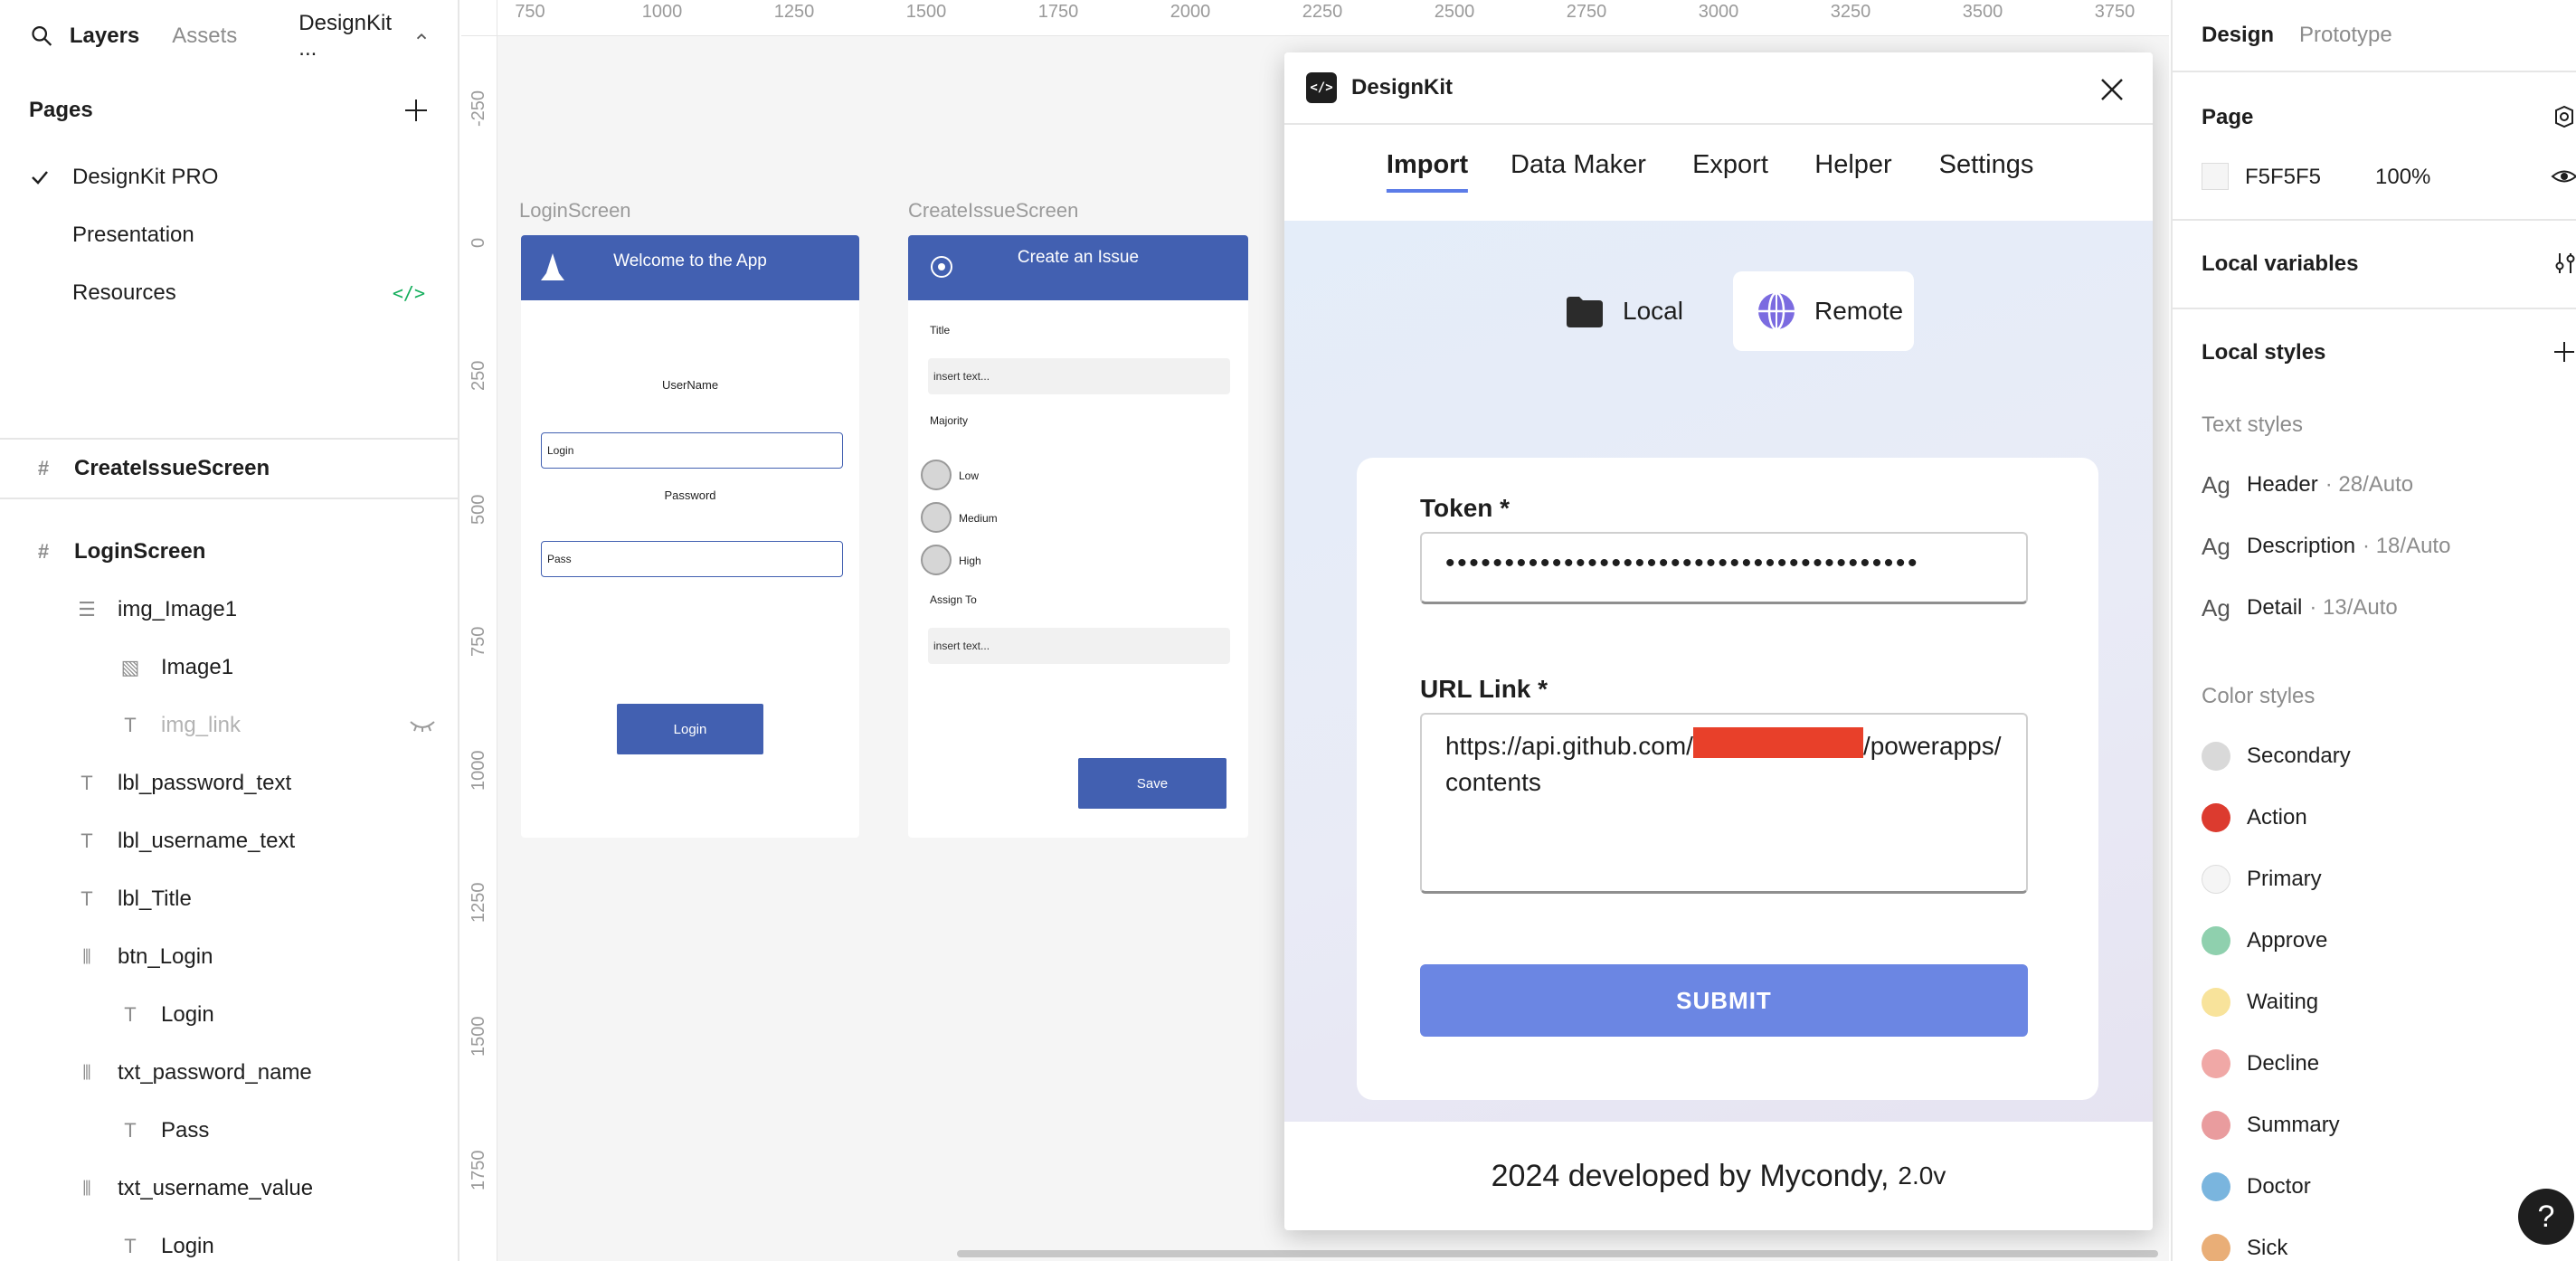  I want to click on ruler-tick-label: 750, so click(530, 12).